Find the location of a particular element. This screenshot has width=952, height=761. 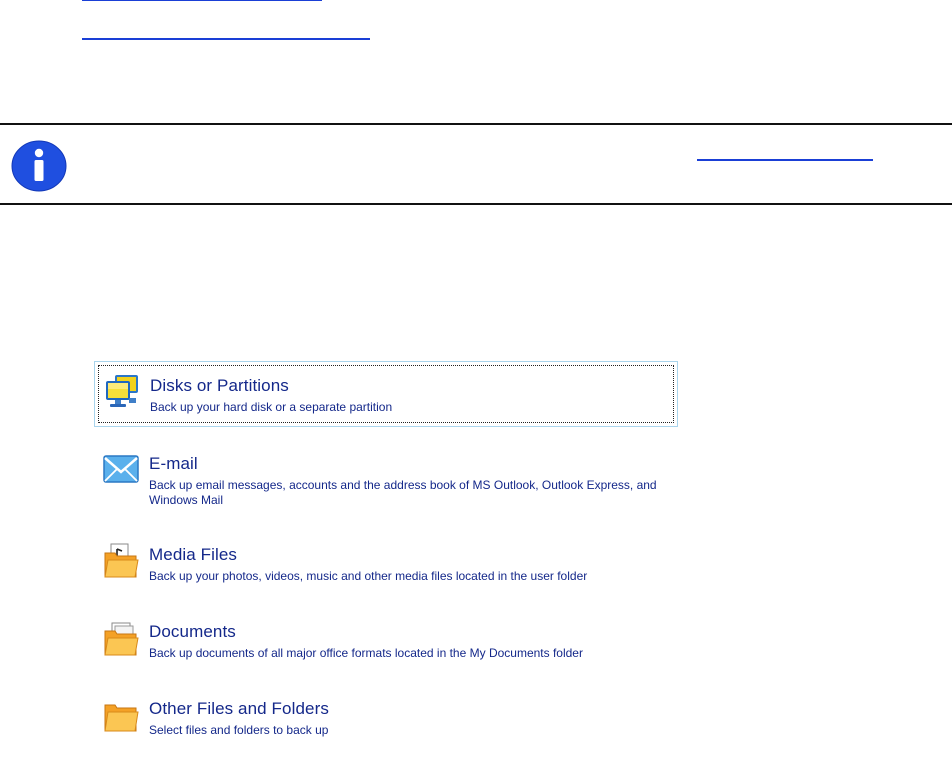

option-title: Disks or Partitions is located at coordinates (219, 385).